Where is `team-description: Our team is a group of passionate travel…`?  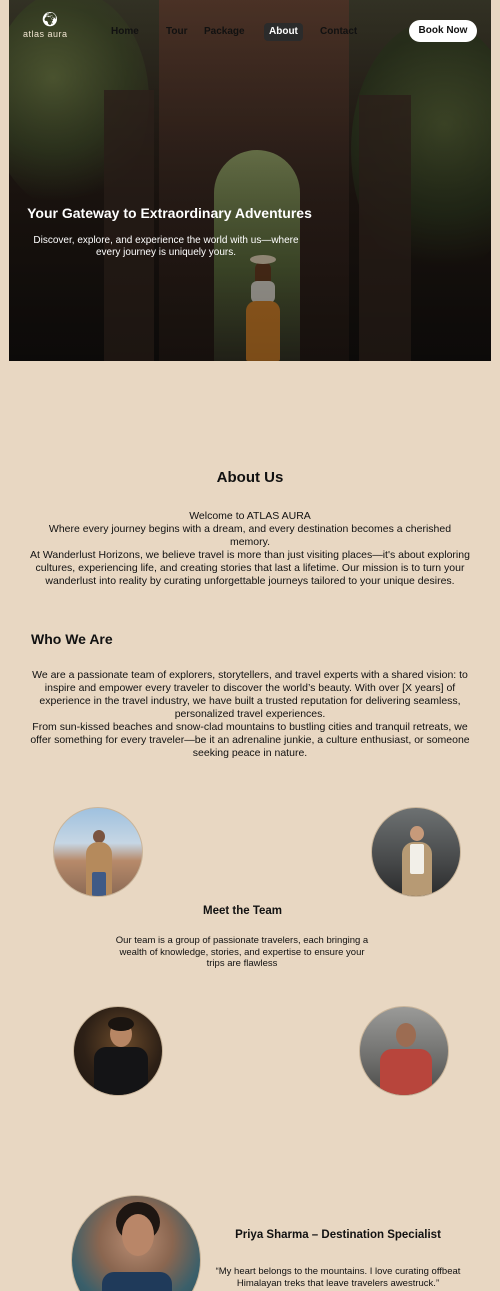 team-description: Our team is a group of passionate travel… is located at coordinates (242, 952).